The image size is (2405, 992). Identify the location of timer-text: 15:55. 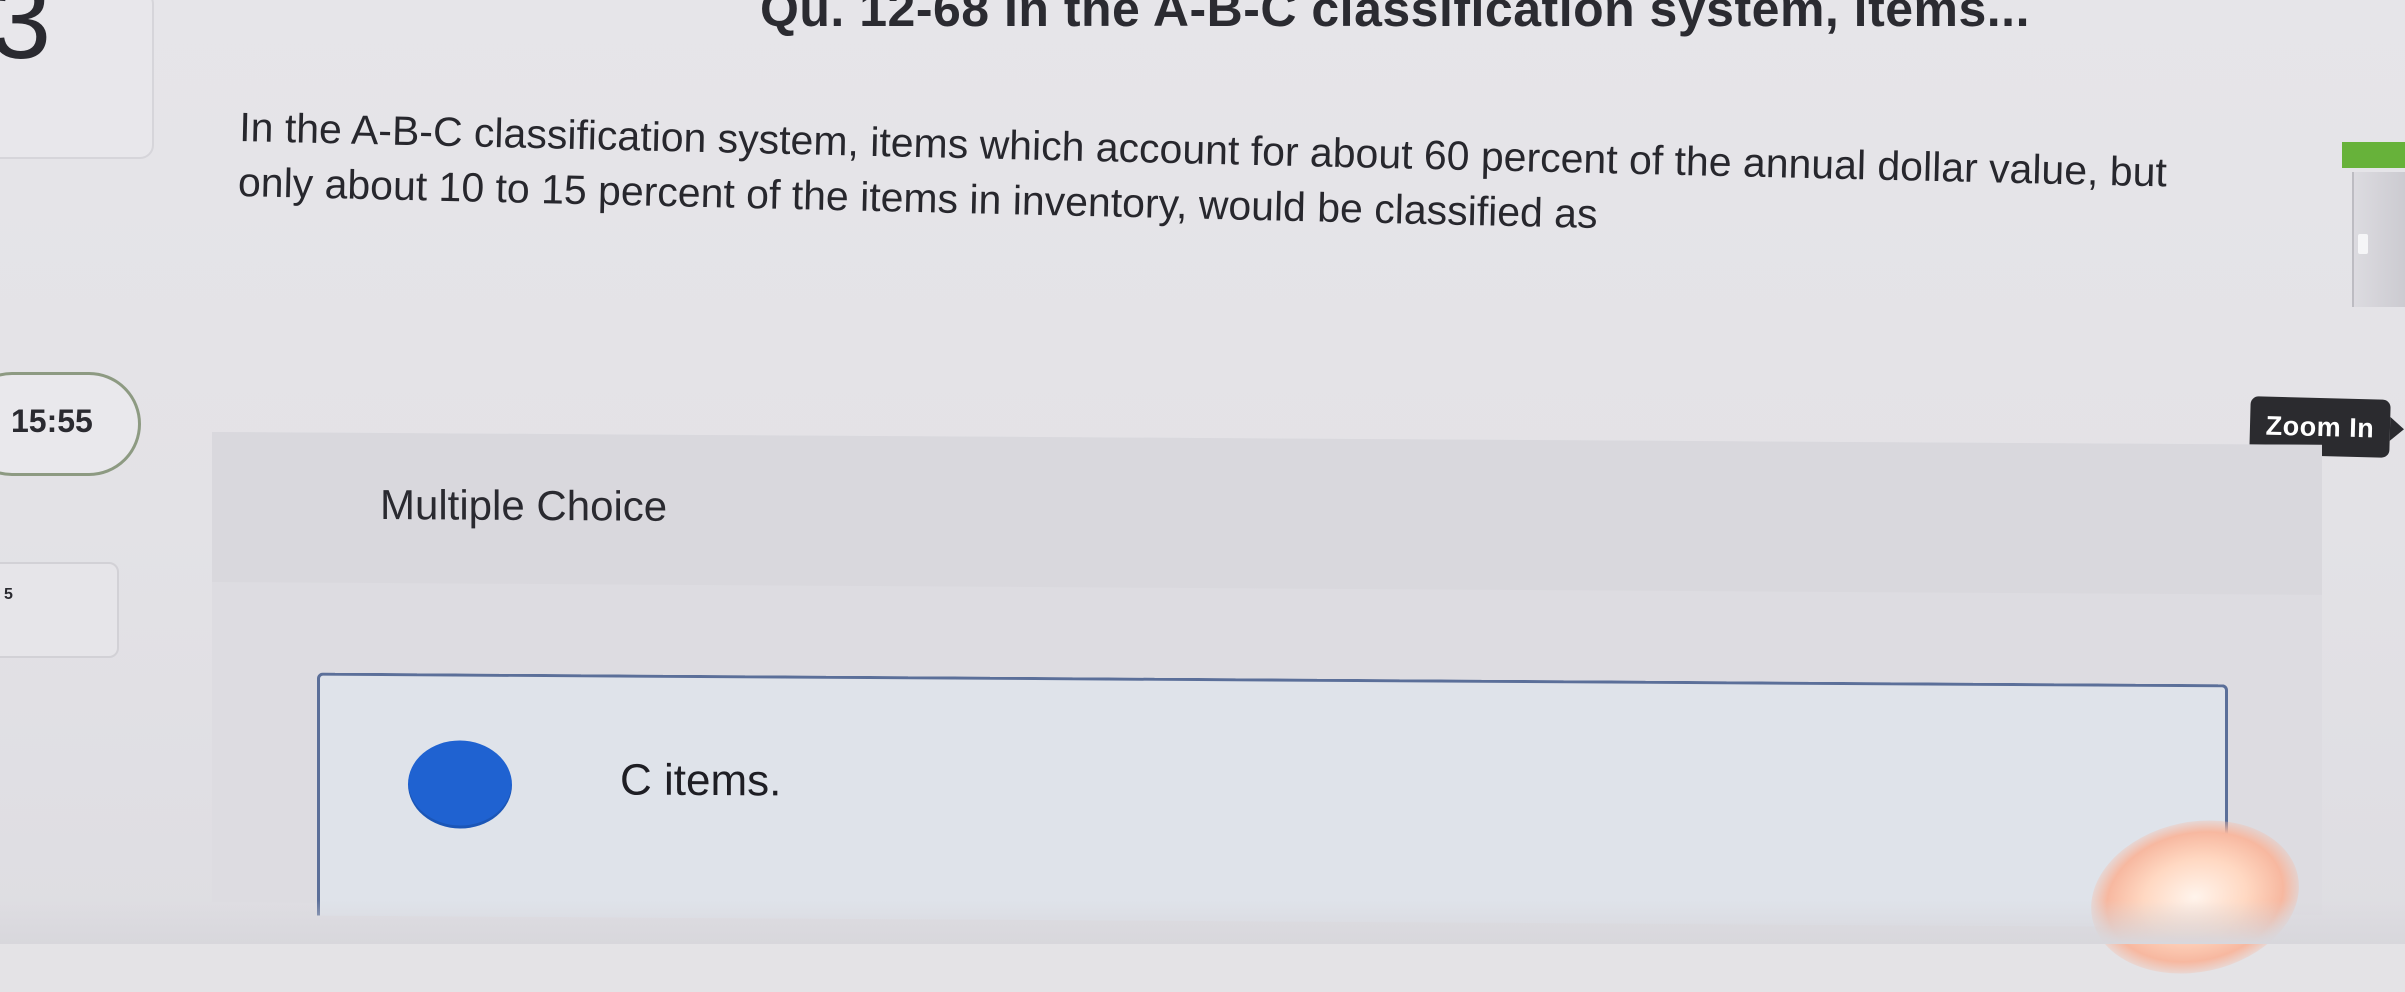
(52, 421).